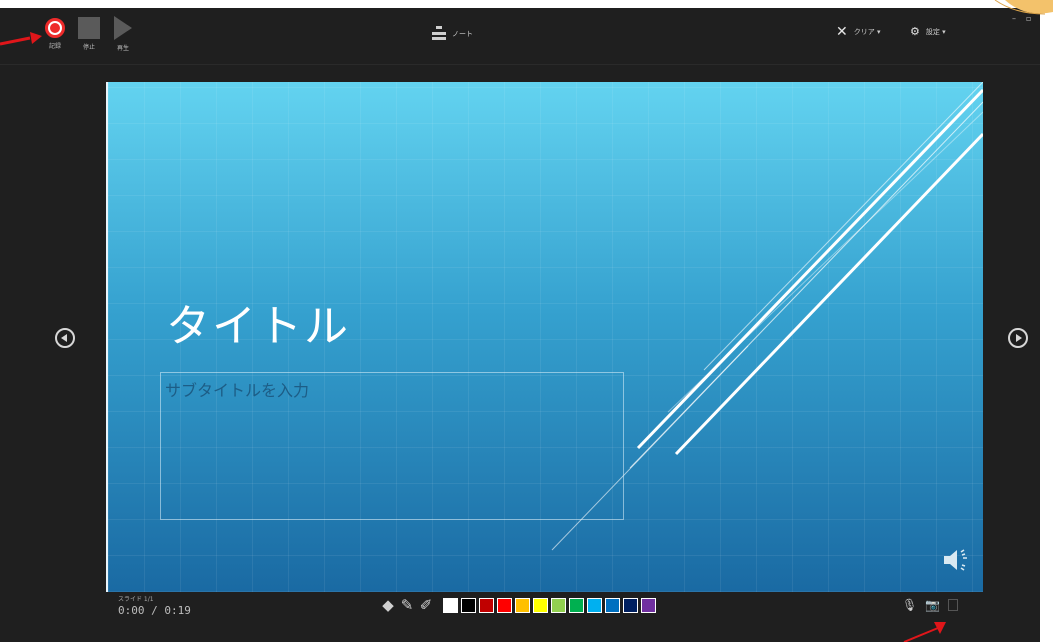 The width and height of the screenshot is (1053, 642). Describe the element at coordinates (953, 605) in the screenshot. I see `camera-preview-icon` at that location.